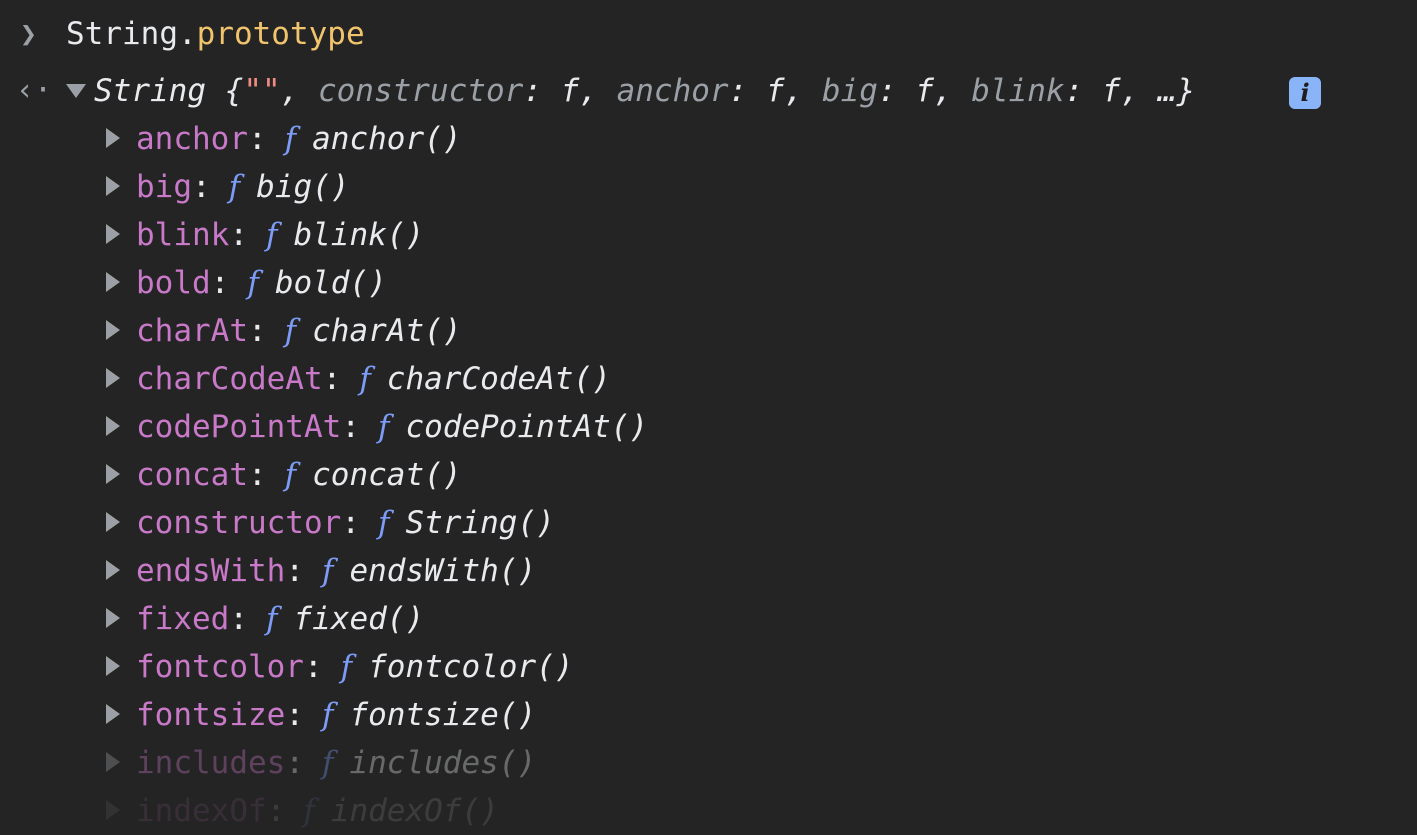  Describe the element at coordinates (164, 187) in the screenshot. I see `property-key: big` at that location.